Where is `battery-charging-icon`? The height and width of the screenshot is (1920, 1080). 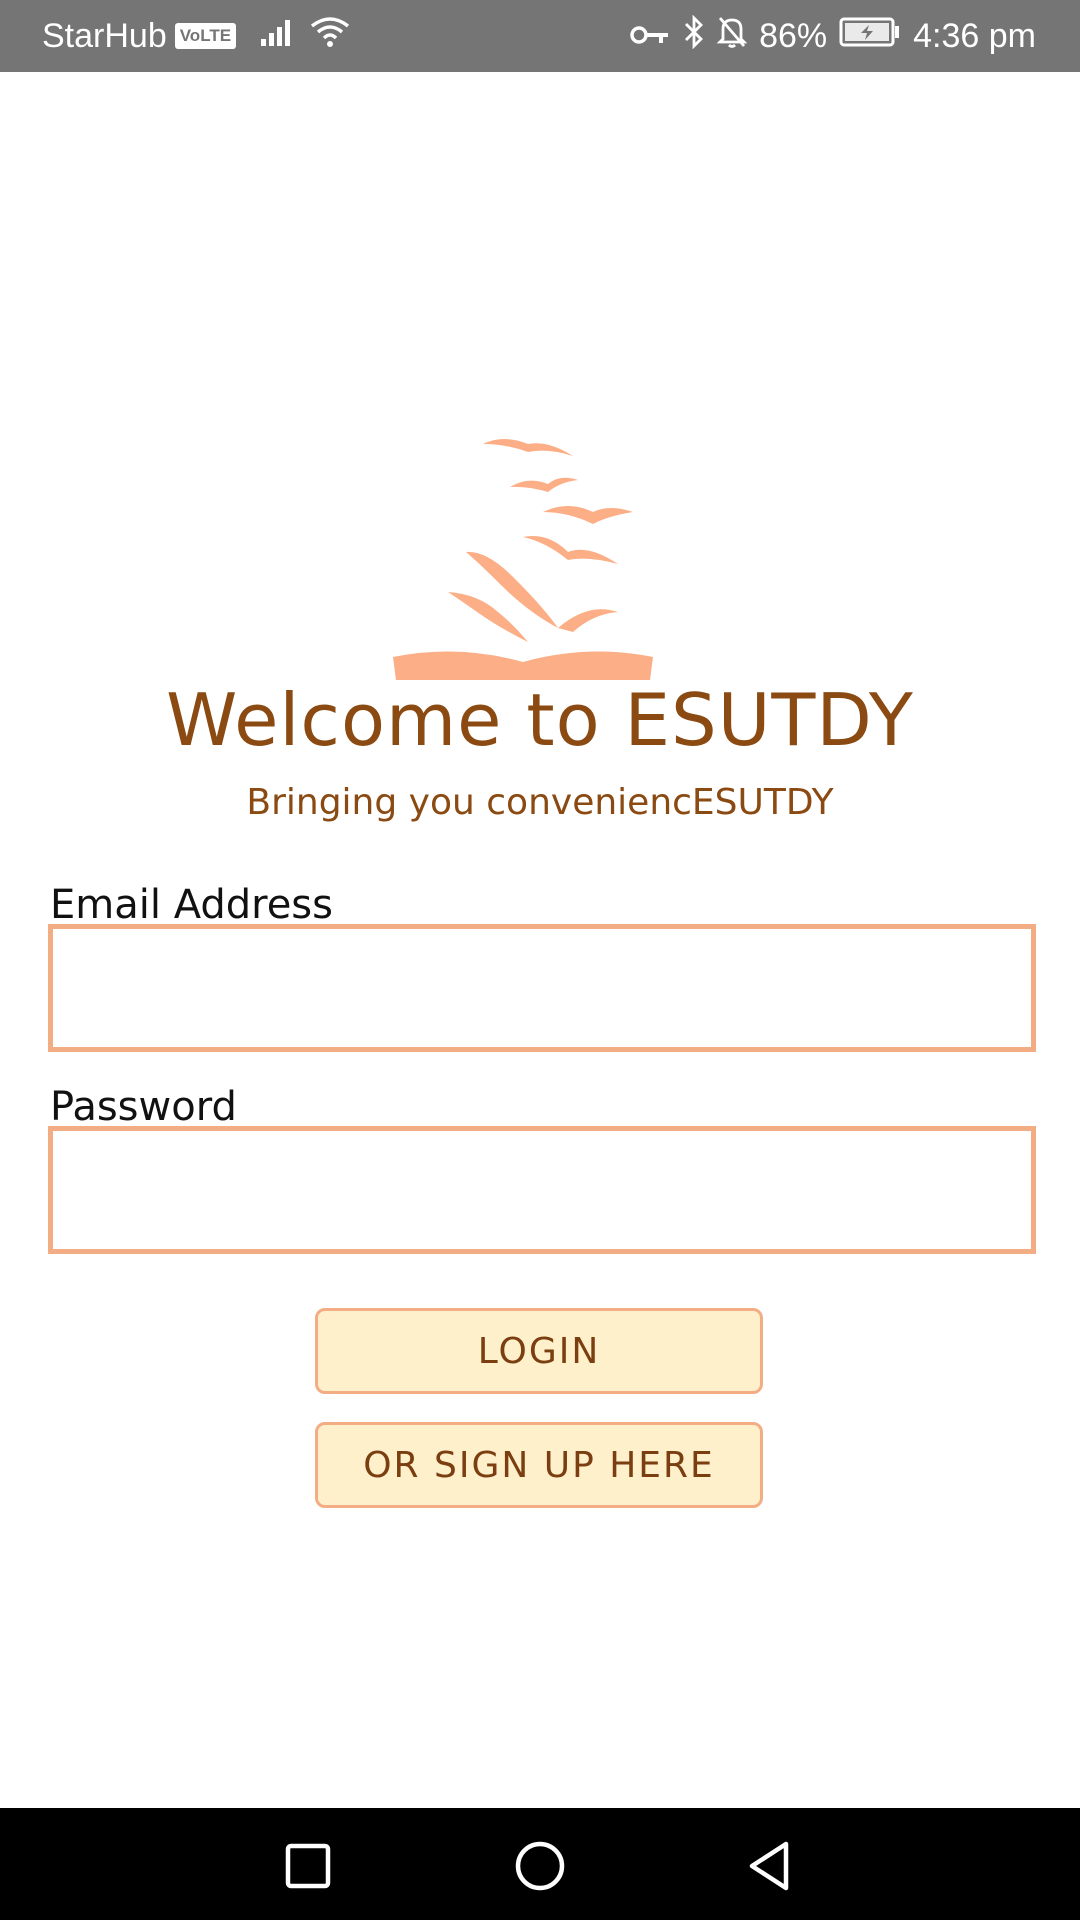 battery-charging-icon is located at coordinates (870, 36).